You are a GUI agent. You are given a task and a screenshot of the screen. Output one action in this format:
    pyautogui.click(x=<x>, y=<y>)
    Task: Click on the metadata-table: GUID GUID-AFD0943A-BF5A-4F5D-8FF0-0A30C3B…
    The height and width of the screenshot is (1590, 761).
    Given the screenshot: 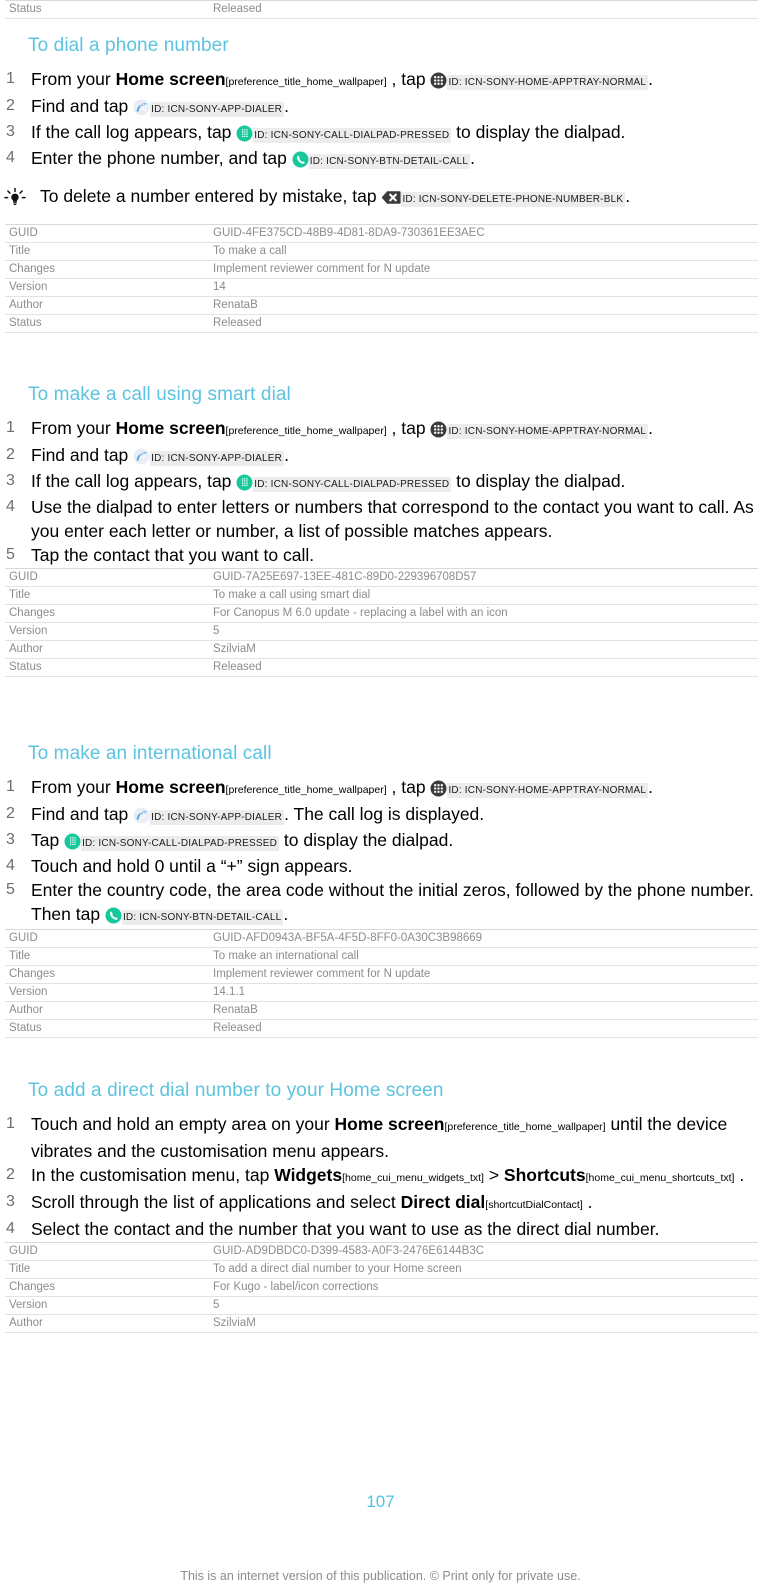 What is the action you would take?
    pyautogui.click(x=381, y=983)
    